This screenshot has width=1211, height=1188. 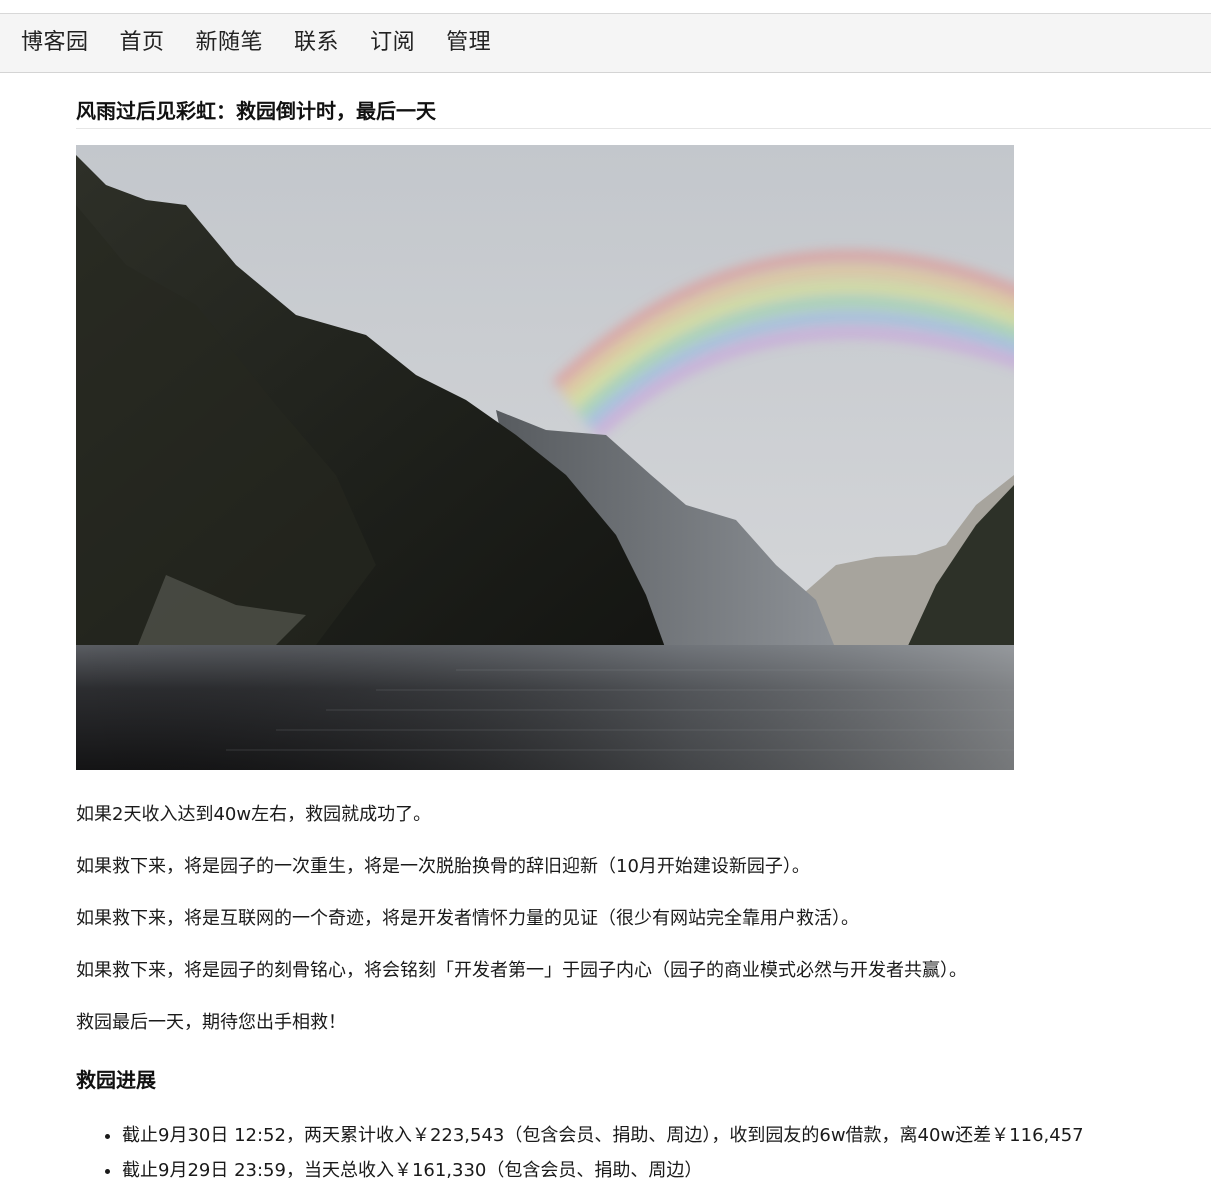 What do you see at coordinates (211, 1022) in the screenshot?
I see `paragraph-5: 救园最后一天，期待您出手相救！` at bounding box center [211, 1022].